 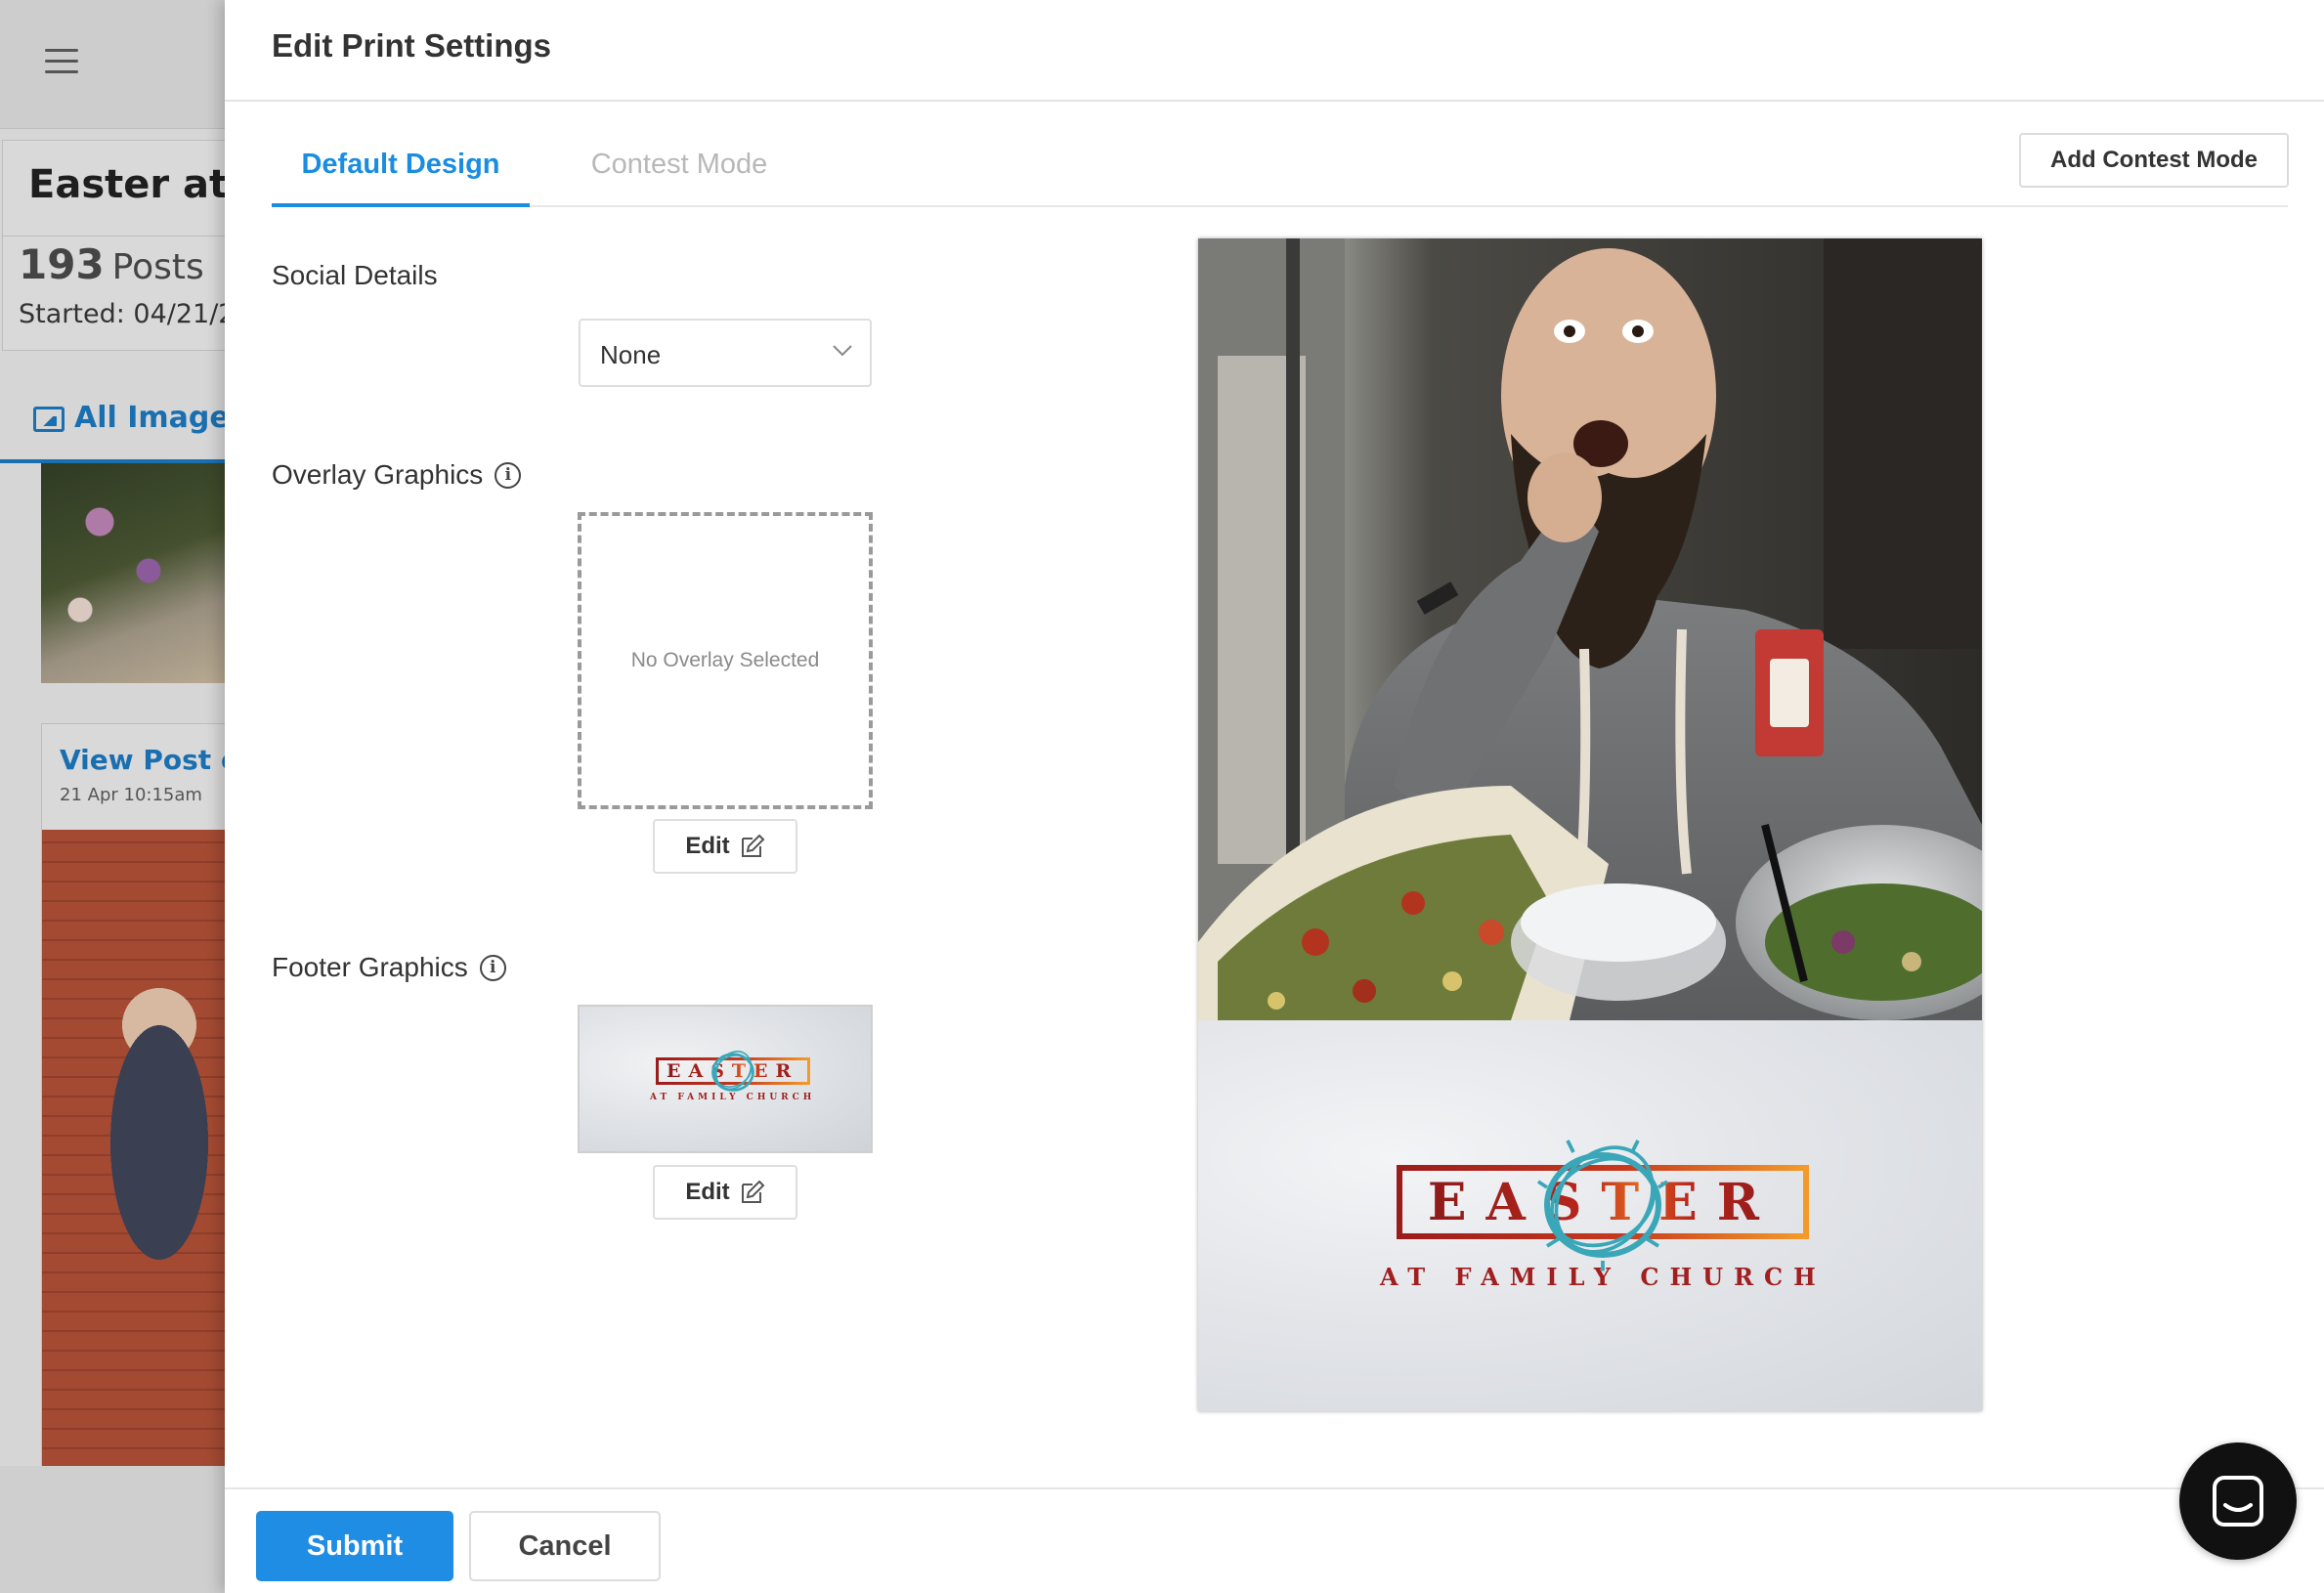 What do you see at coordinates (1274, 1540) in the screenshot?
I see `modal-footer: Submit Cancel` at bounding box center [1274, 1540].